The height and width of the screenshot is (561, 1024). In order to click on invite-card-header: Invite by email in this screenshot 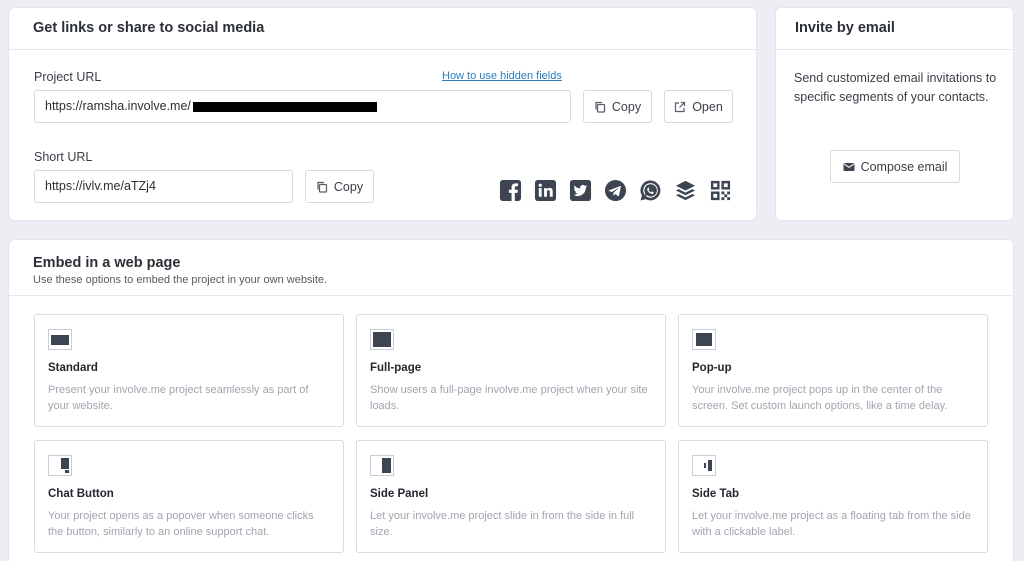, I will do `click(894, 29)`.